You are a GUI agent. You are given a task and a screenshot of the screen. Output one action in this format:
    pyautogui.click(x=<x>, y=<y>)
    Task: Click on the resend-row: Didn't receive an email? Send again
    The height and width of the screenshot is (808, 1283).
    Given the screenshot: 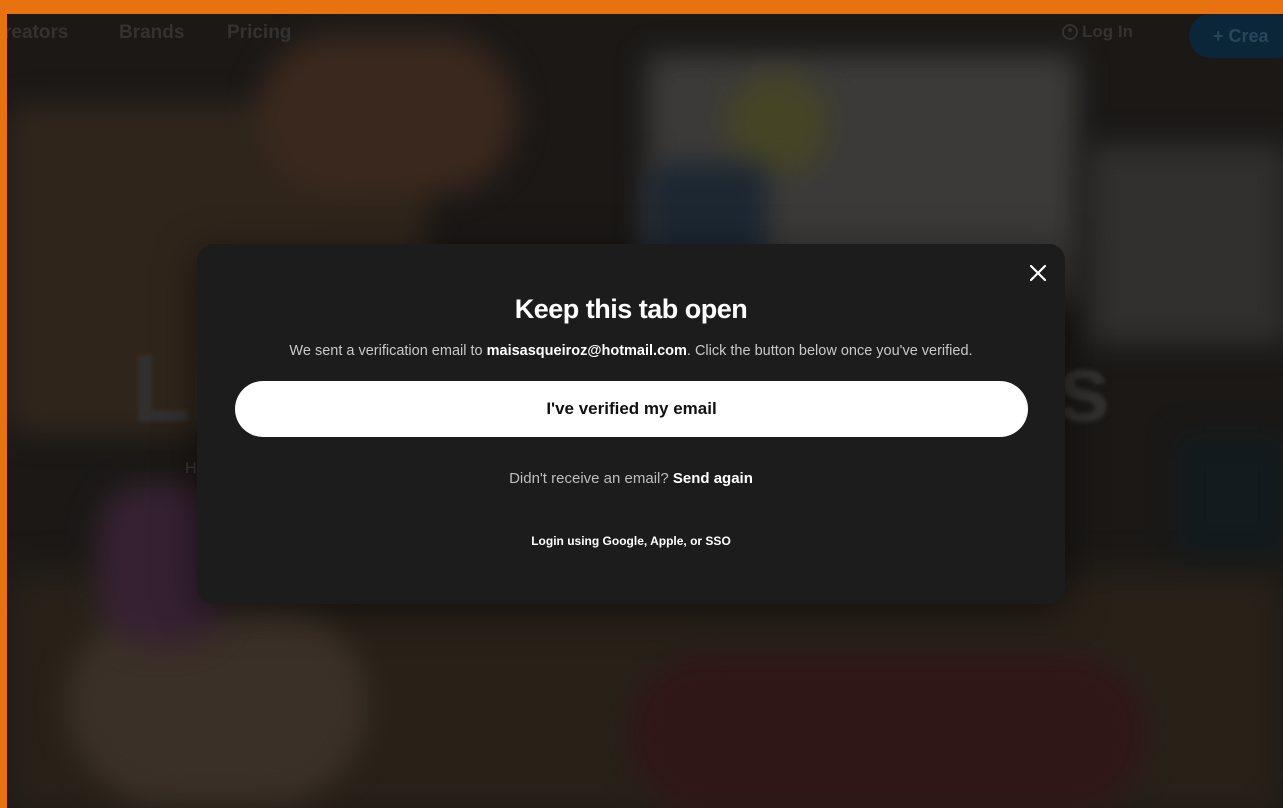 What is the action you would take?
    pyautogui.click(x=631, y=478)
    